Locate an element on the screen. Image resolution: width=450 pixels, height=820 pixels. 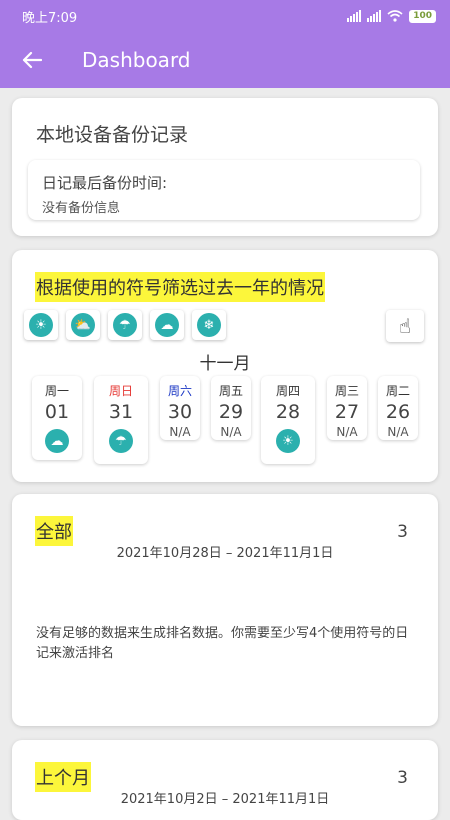
day-name: 周三 is located at coordinates (346, 391).